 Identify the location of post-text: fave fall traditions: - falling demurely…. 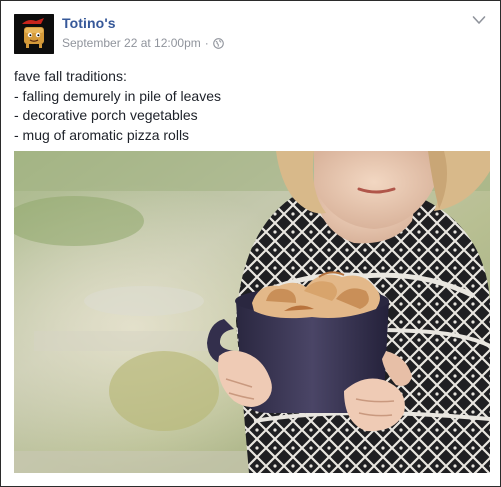
(117, 106).